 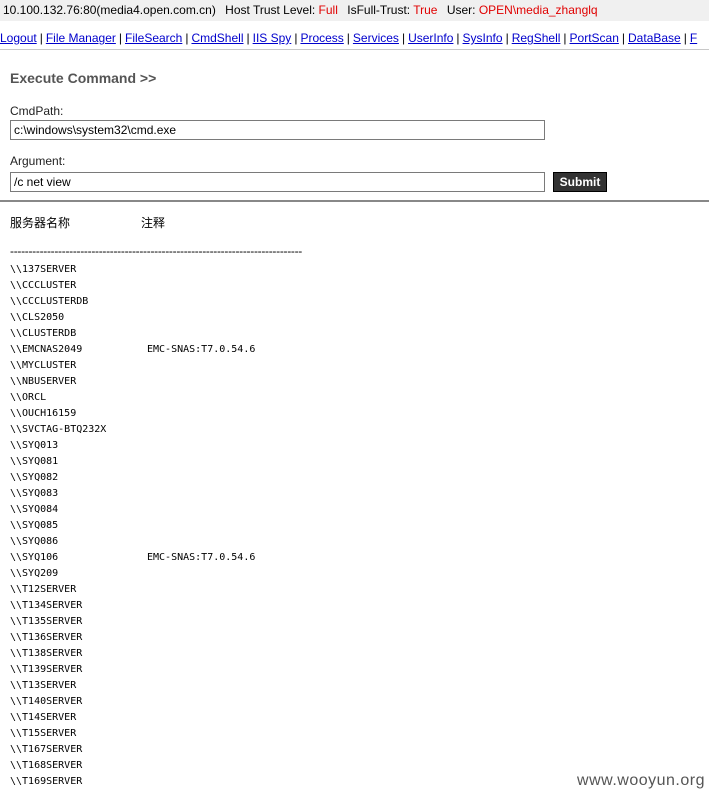 I want to click on output-row: \\SYQ209, so click(x=310, y=574).